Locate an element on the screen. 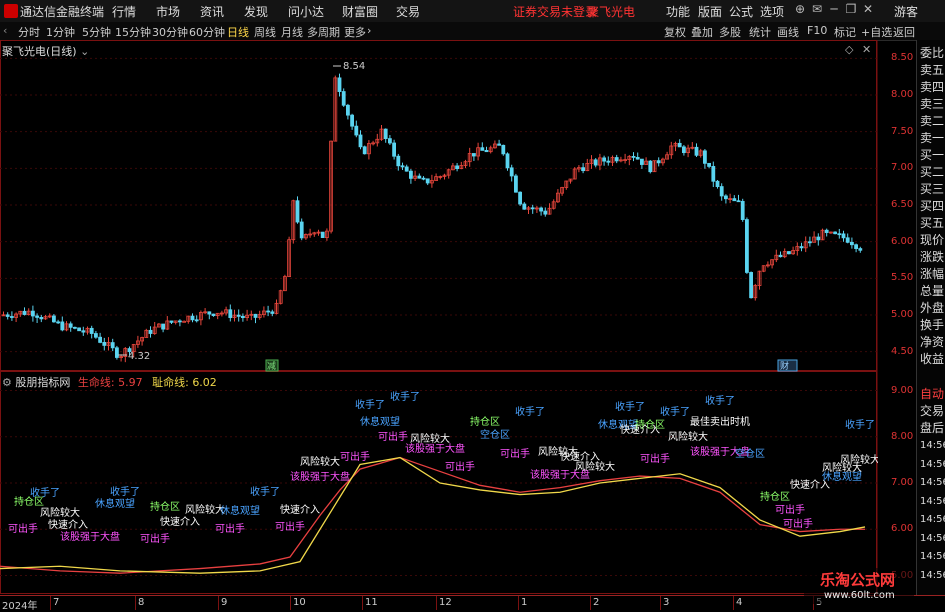 Image resolution: width=945 pixels, height=612 pixels. period-monthly: 月线 is located at coordinates (292, 32).